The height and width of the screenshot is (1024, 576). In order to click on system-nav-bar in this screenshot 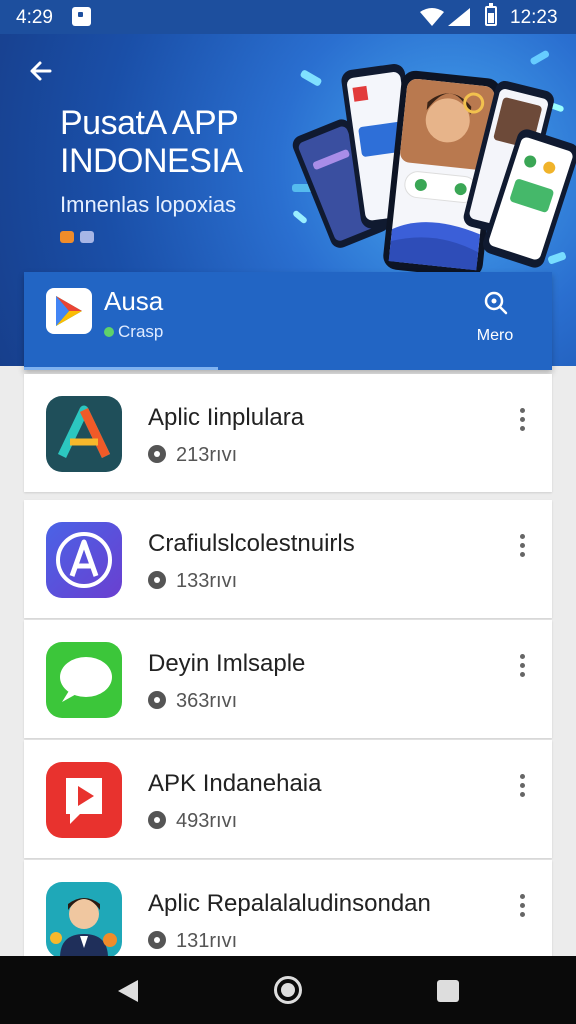, I will do `click(288, 990)`.